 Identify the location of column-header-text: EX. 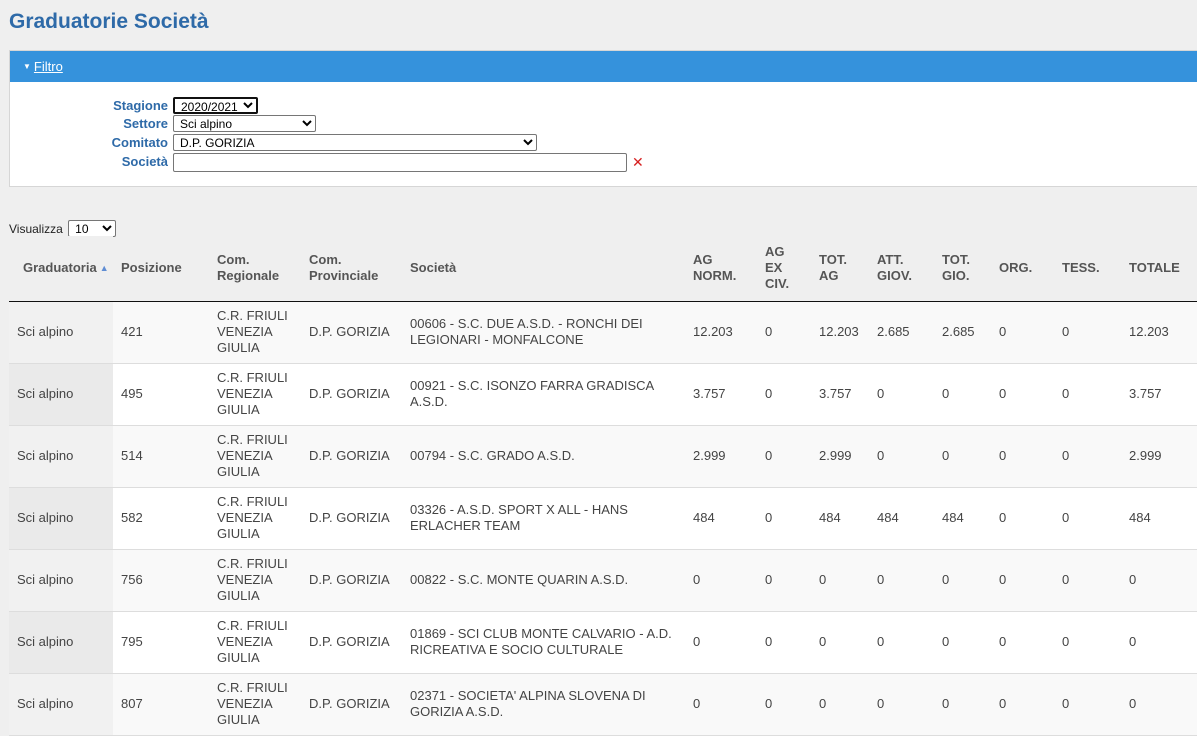
(774, 268).